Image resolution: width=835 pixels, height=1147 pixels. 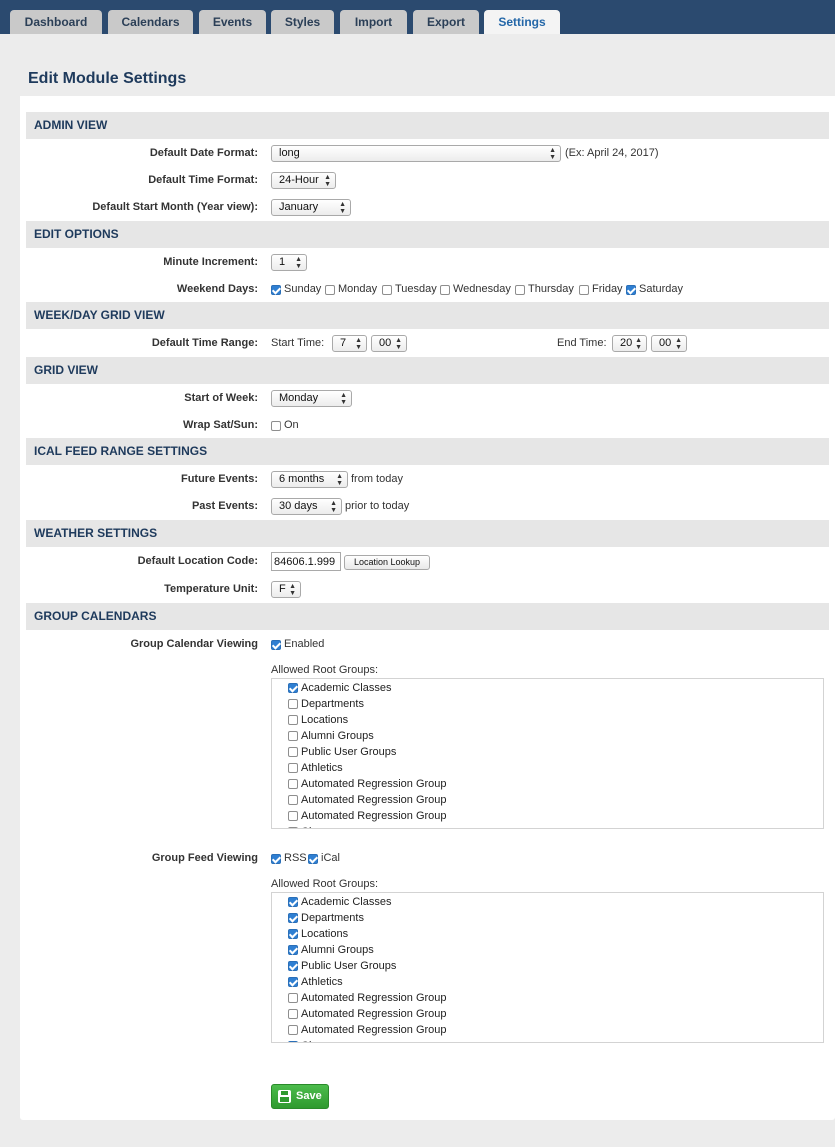 I want to click on start-of-week-select: Monday ▲ ▼, so click(x=311, y=398).